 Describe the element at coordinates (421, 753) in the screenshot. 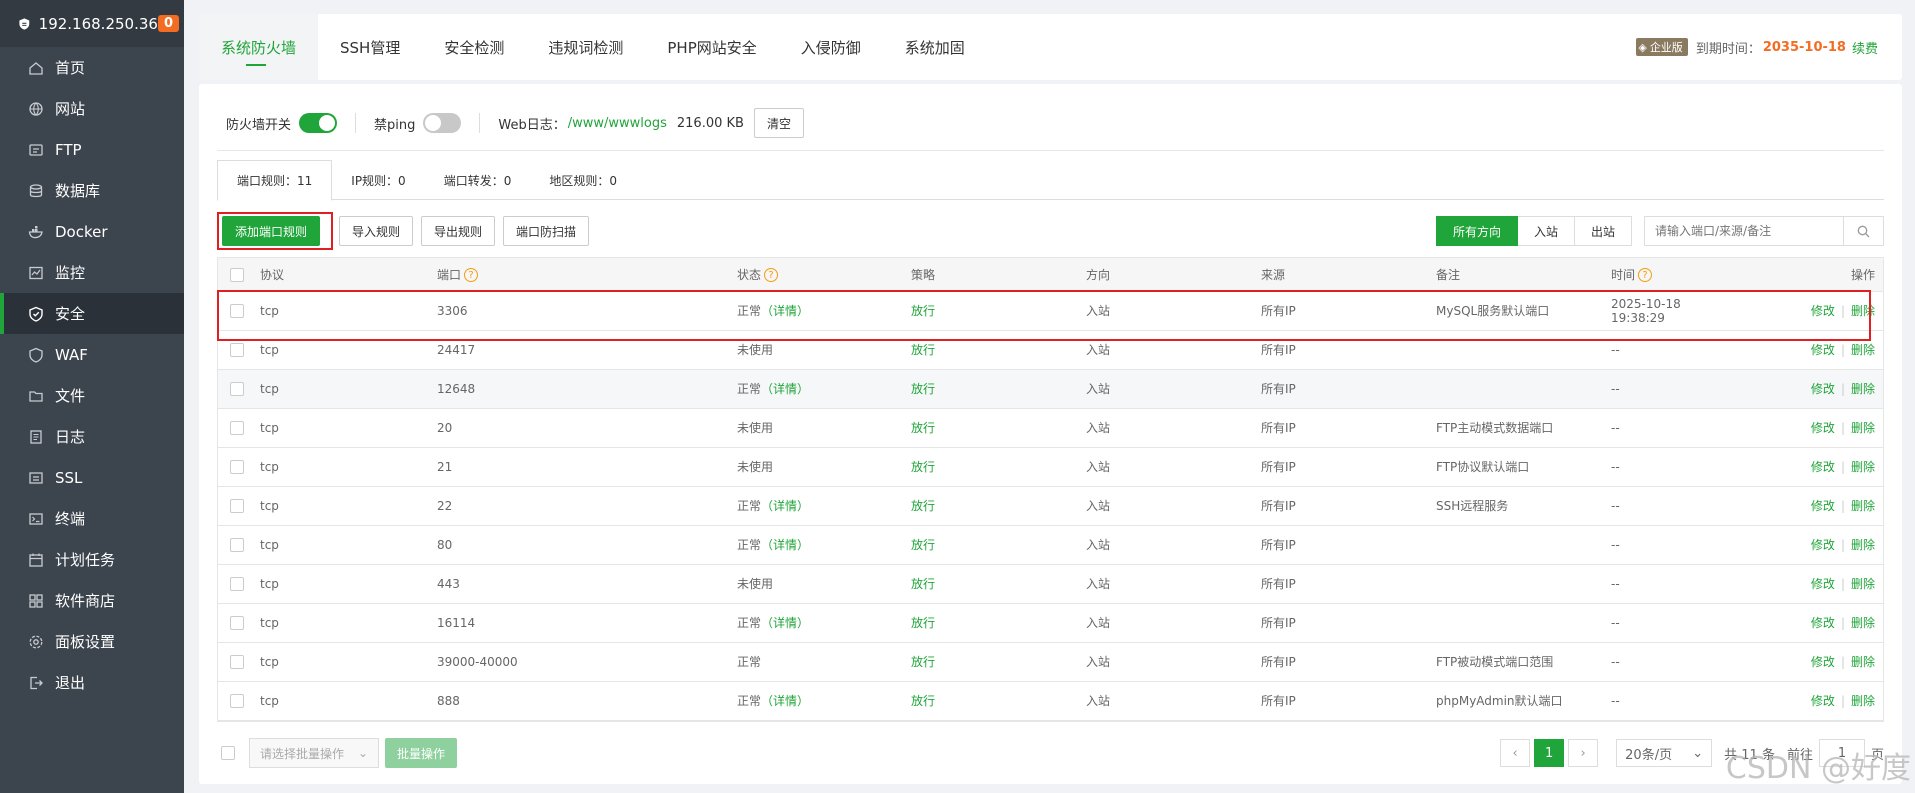

I see `batch-operation-button: 批量操作` at that location.